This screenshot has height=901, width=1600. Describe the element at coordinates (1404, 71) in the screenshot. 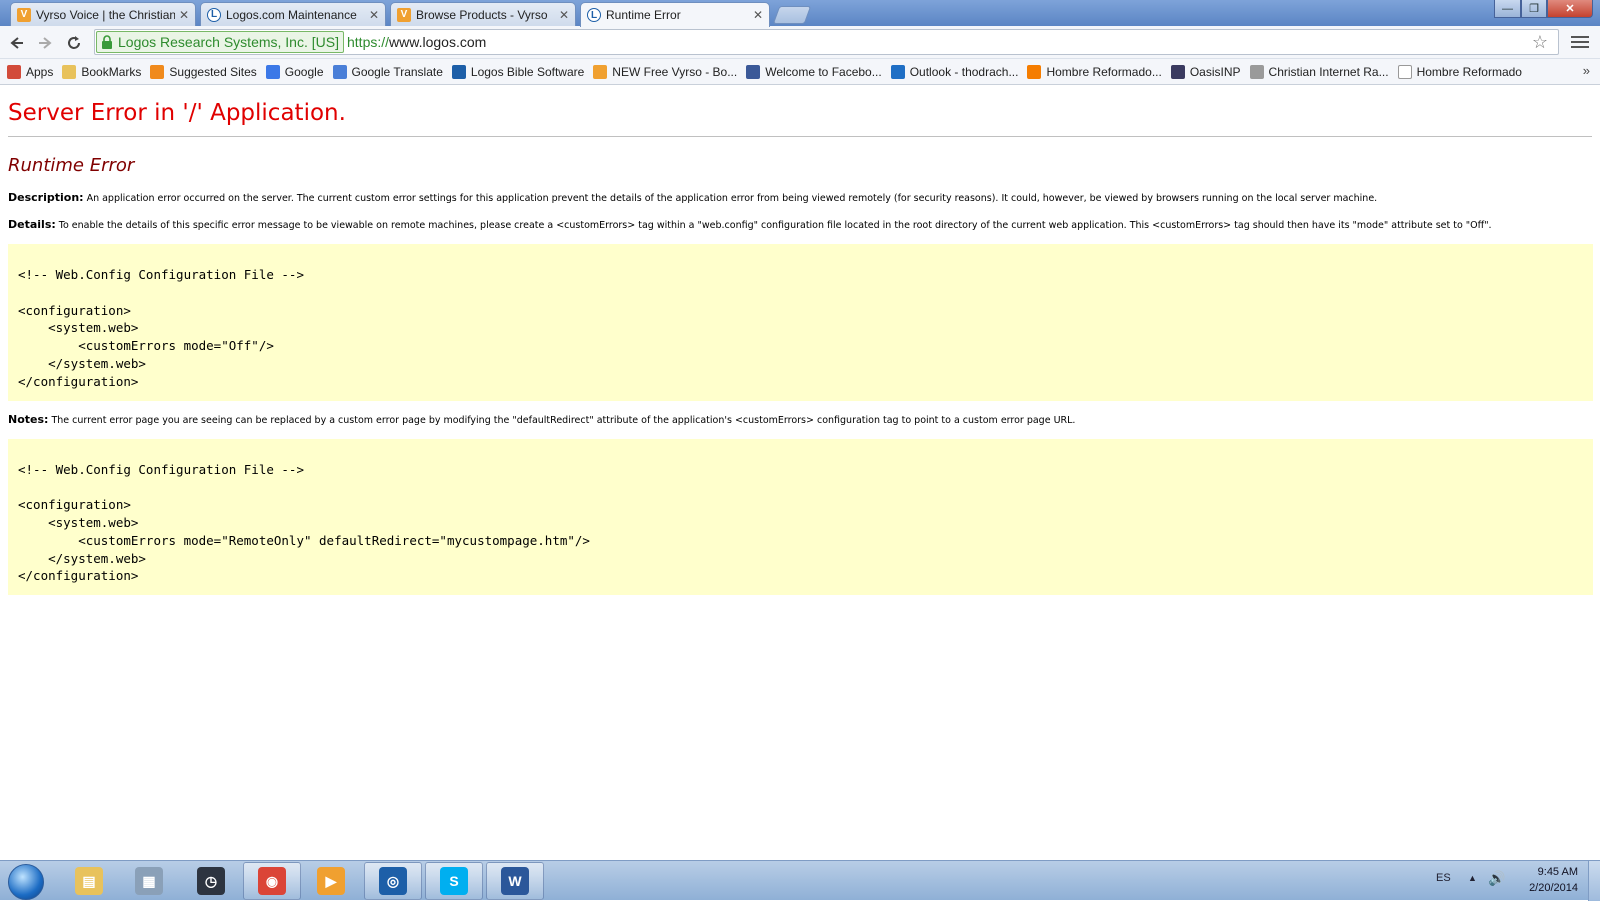

I see `page-icon` at that location.